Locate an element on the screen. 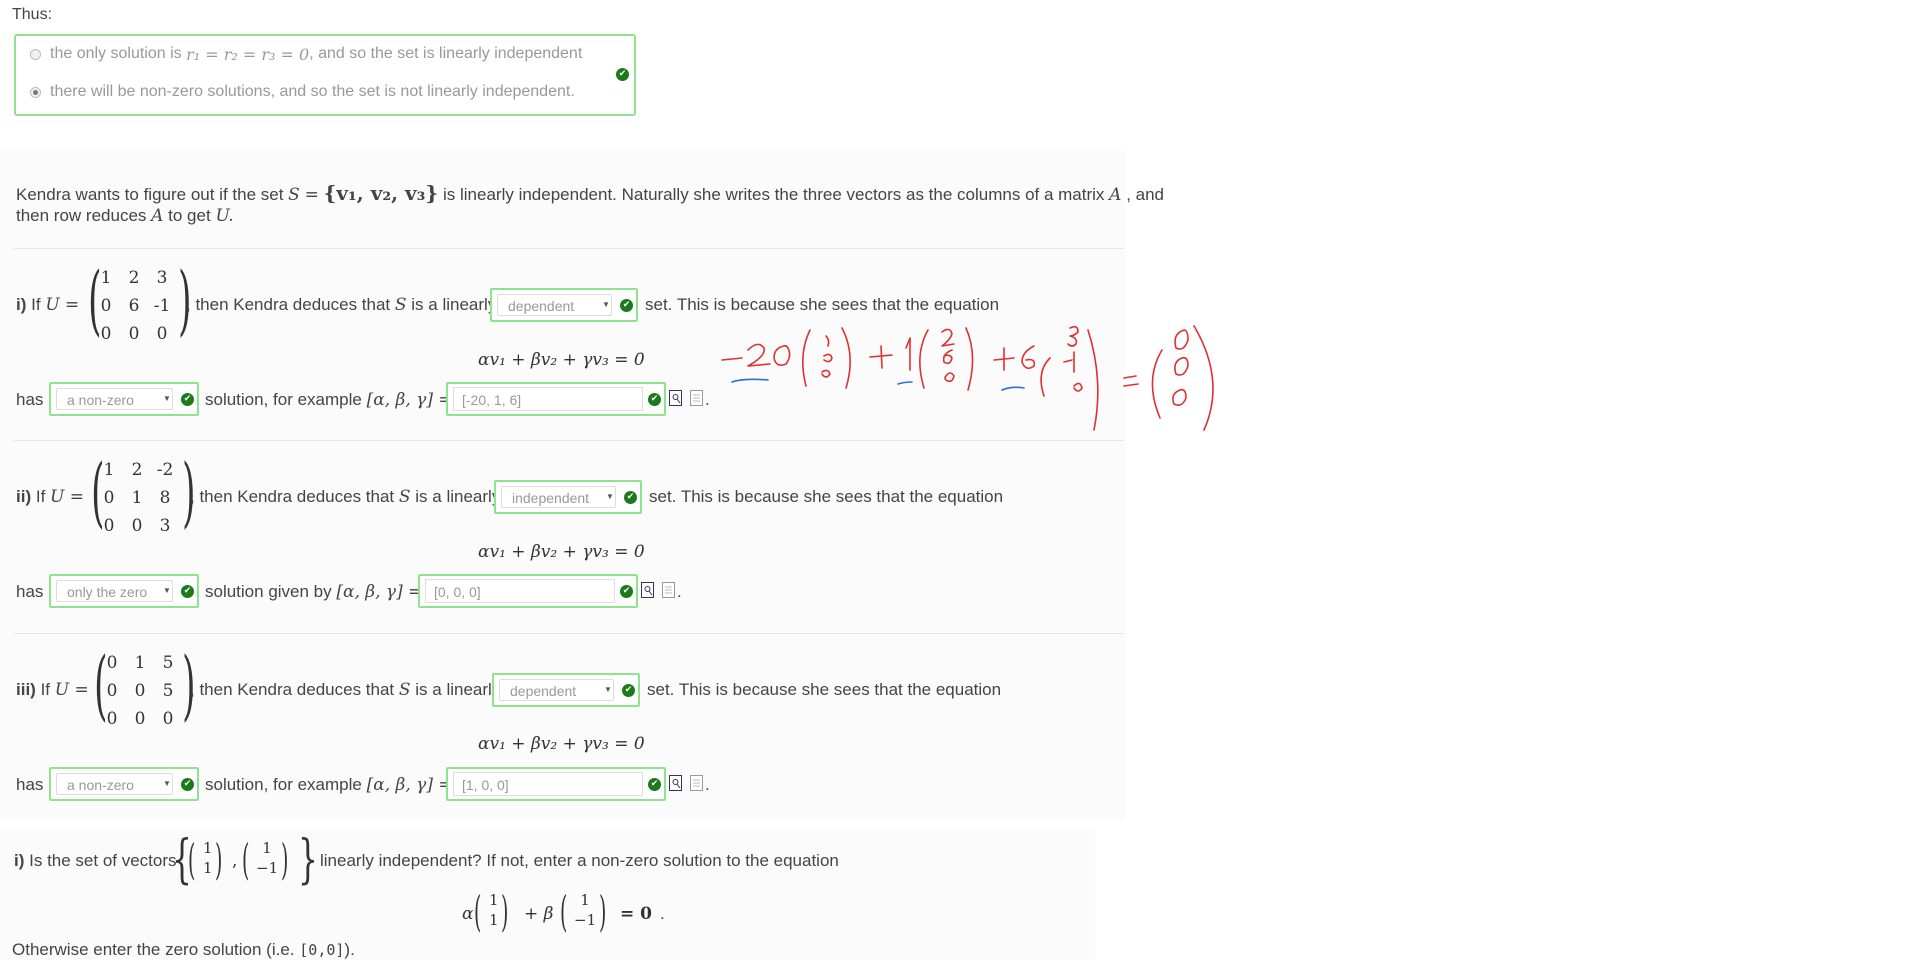 This screenshot has height=960, width=1920. handwriting-blue is located at coordinates (878, 384).